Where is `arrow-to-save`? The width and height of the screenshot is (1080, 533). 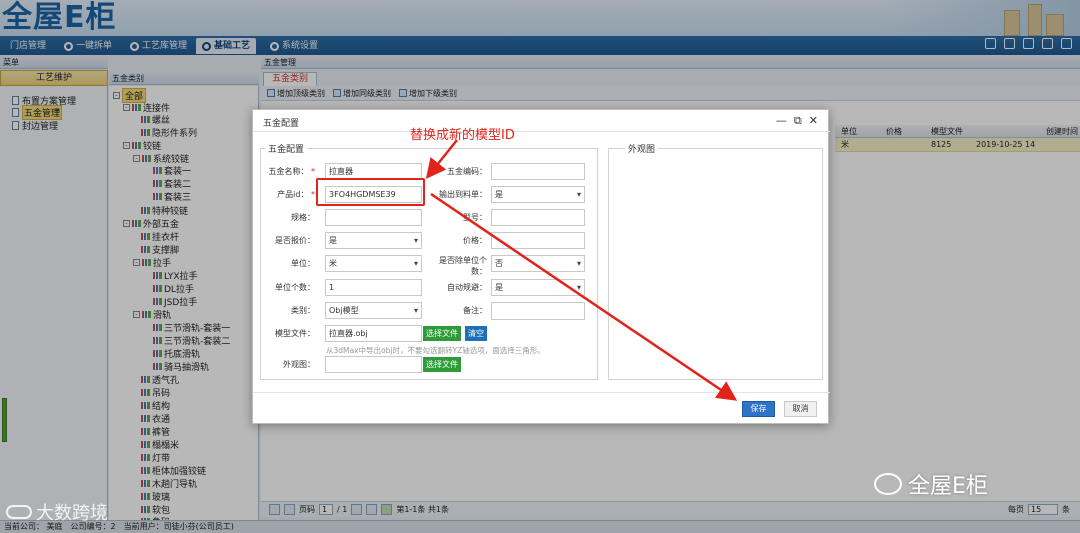 arrow-to-save is located at coordinates (584, 296).